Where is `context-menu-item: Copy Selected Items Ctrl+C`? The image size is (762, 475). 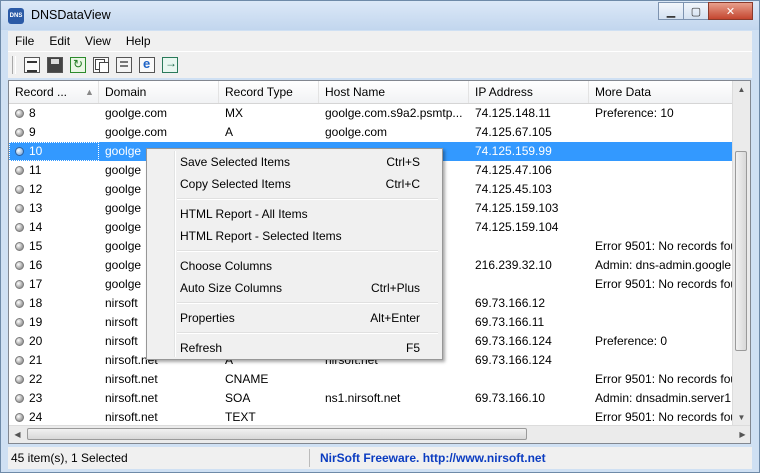 context-menu-item: Copy Selected Items Ctrl+C is located at coordinates (294, 184).